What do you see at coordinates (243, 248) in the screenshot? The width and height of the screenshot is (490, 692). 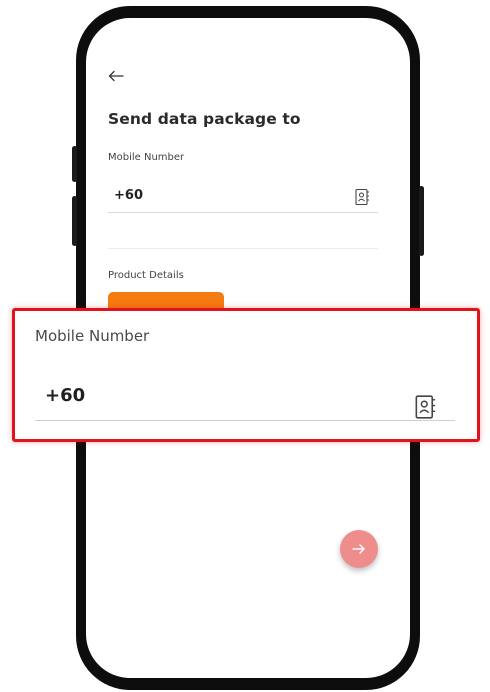 I see `section-divider` at bounding box center [243, 248].